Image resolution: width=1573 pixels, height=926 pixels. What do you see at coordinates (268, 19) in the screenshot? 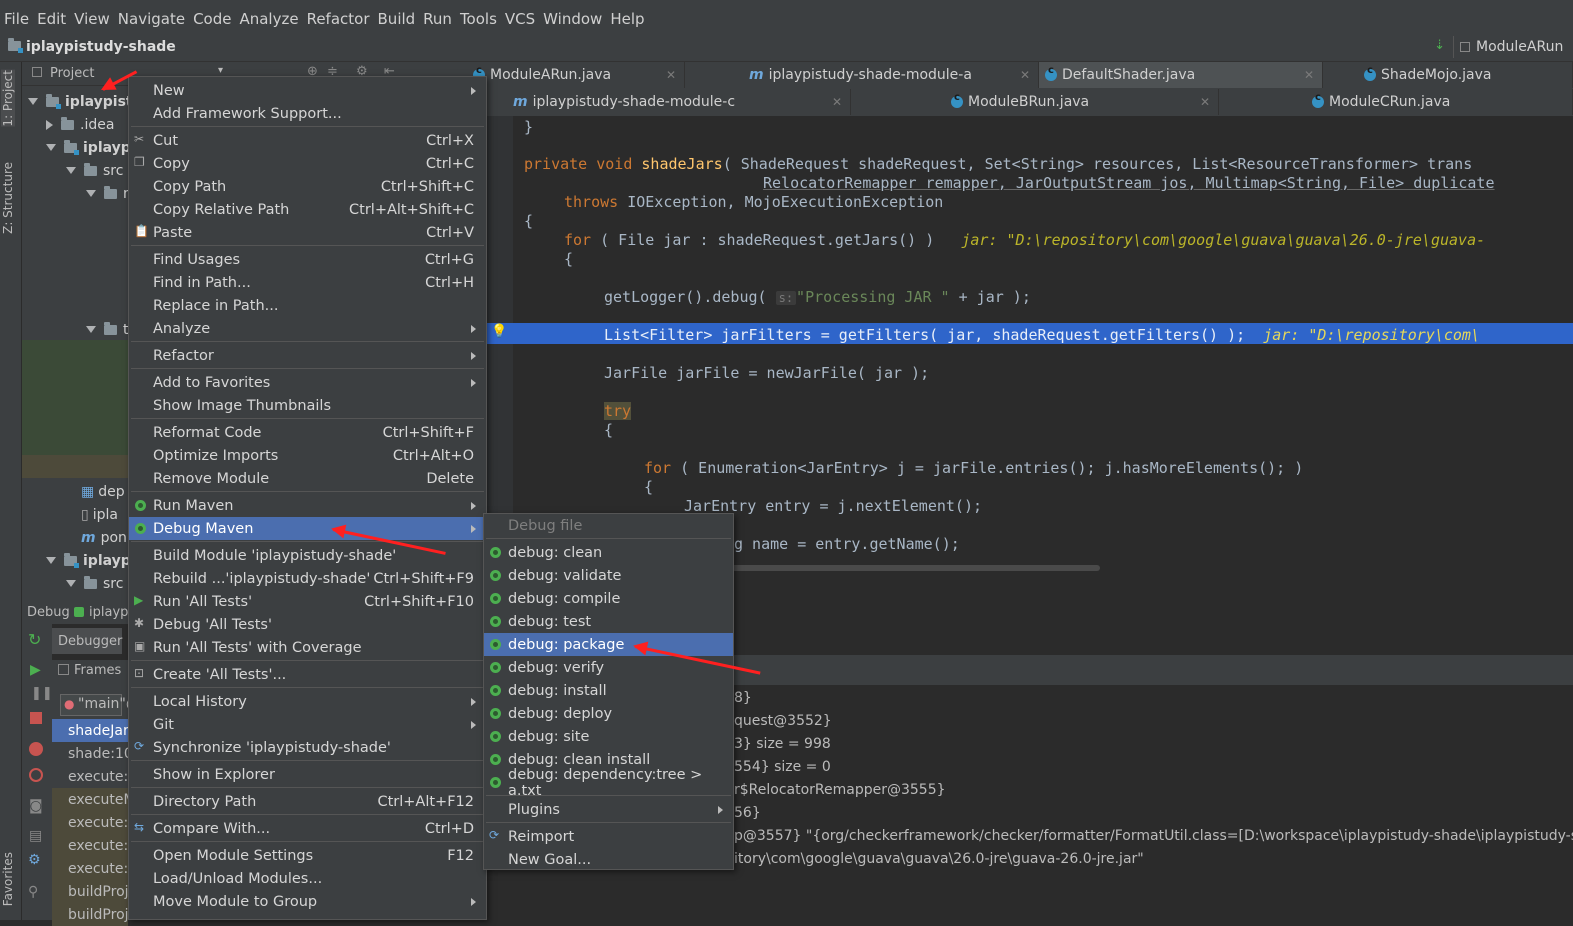
I see `menu-analyze: Analyze` at bounding box center [268, 19].